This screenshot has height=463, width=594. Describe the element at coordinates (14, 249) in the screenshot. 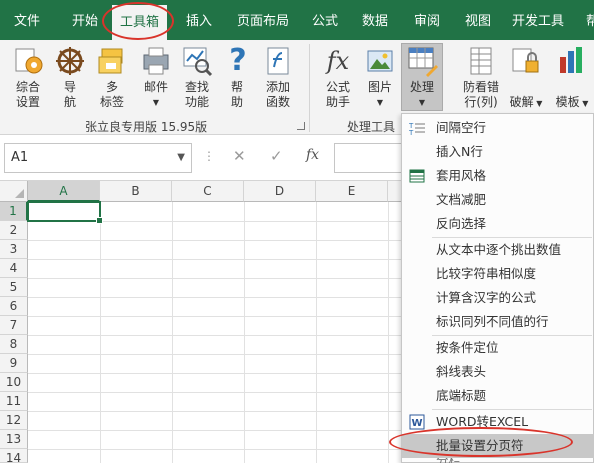

I see `row-header: 3` at that location.